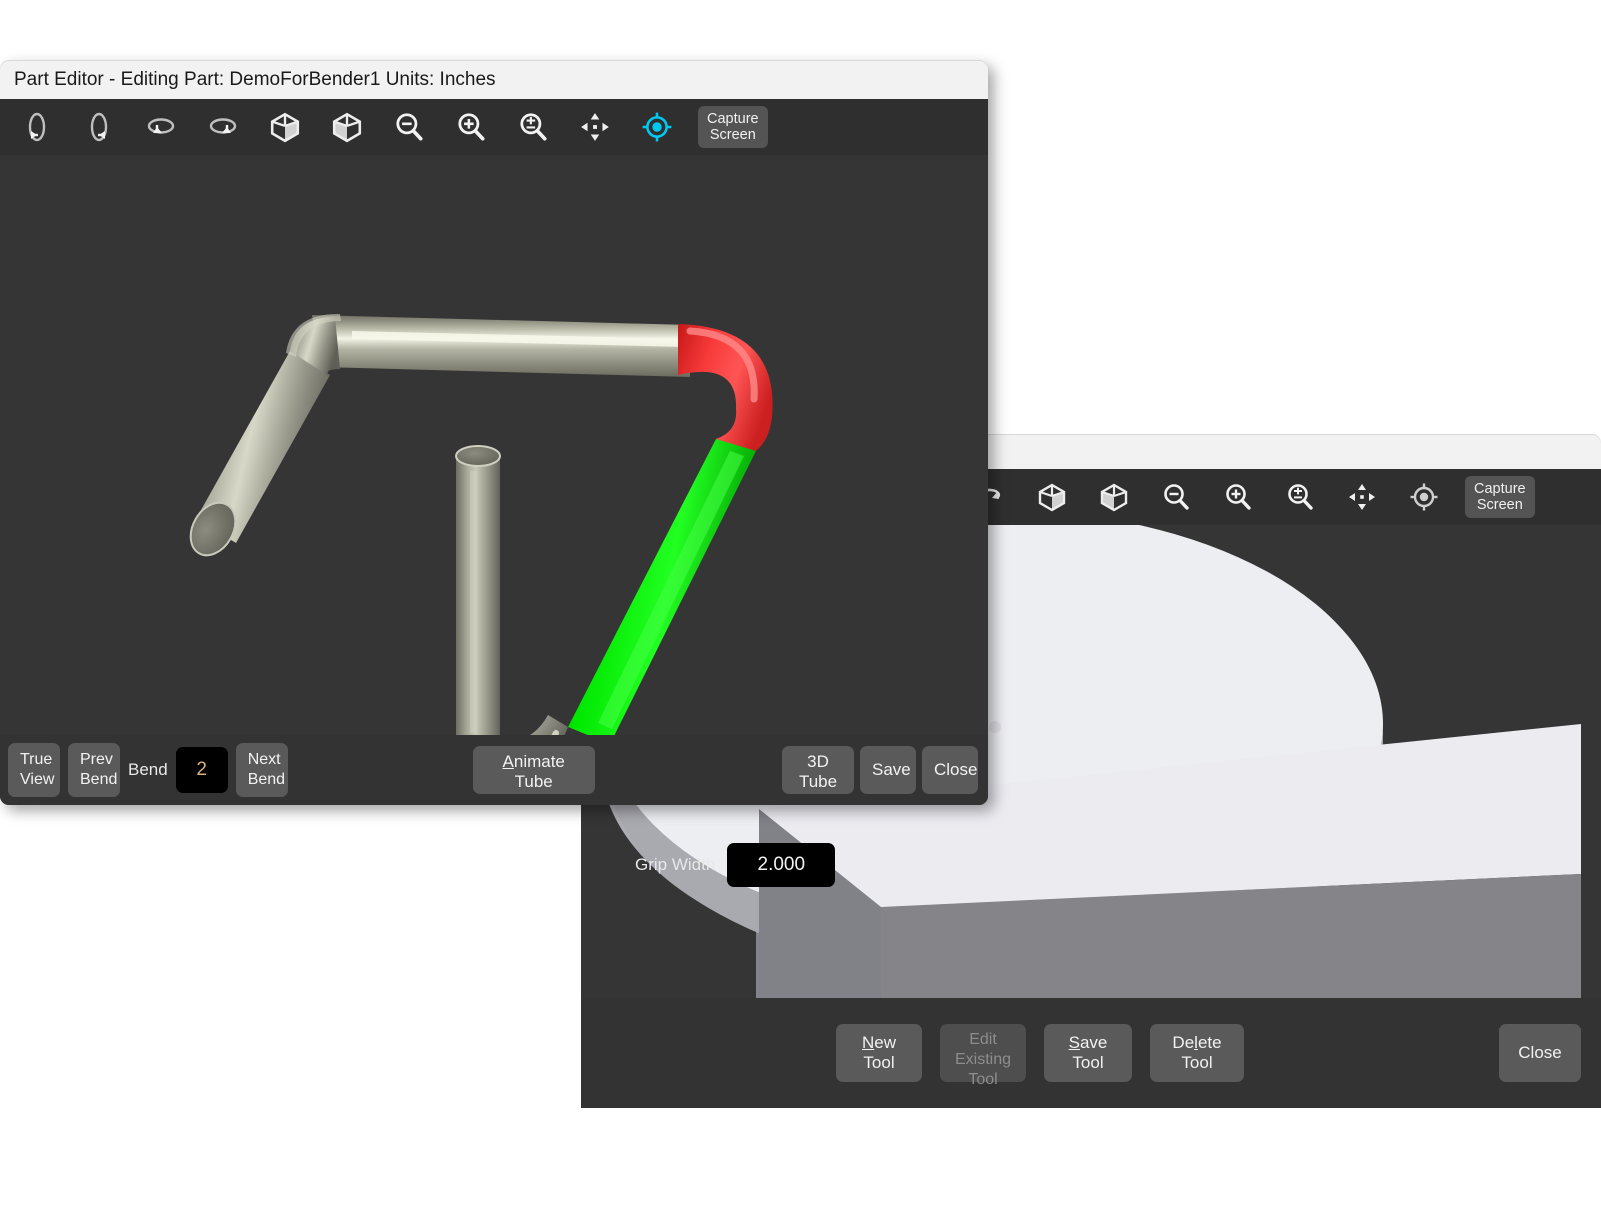 This screenshot has width=1601, height=1205. What do you see at coordinates (1500, 497) in the screenshot?
I see `capture-screen-button-tool: Capture Screen` at bounding box center [1500, 497].